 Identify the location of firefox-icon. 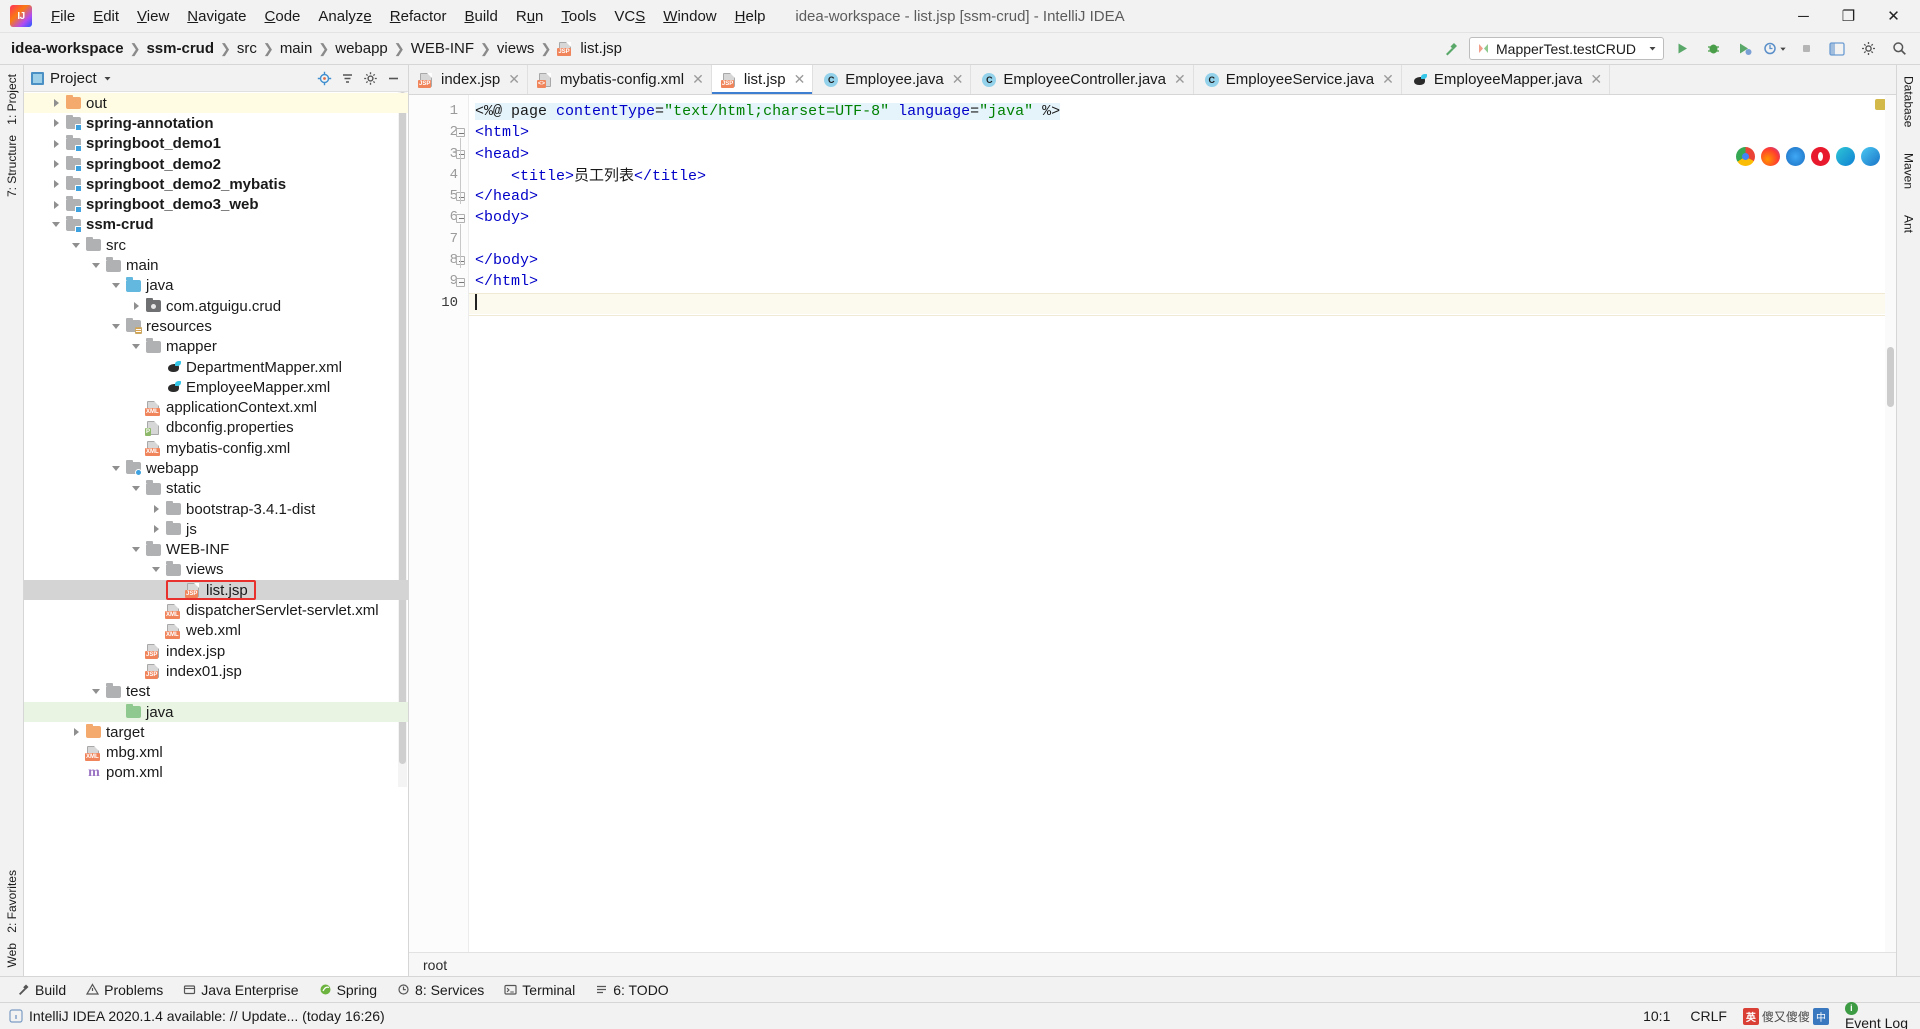
(1770, 156).